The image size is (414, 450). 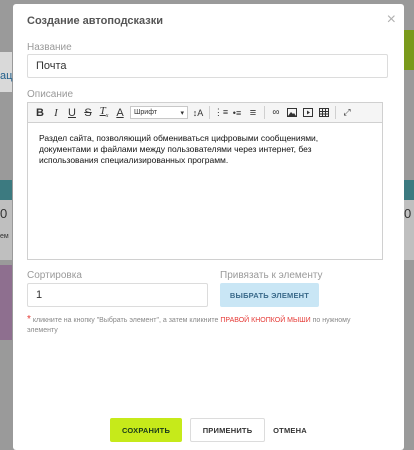 I want to click on font-select: Шрифт ▾, so click(x=159, y=112).